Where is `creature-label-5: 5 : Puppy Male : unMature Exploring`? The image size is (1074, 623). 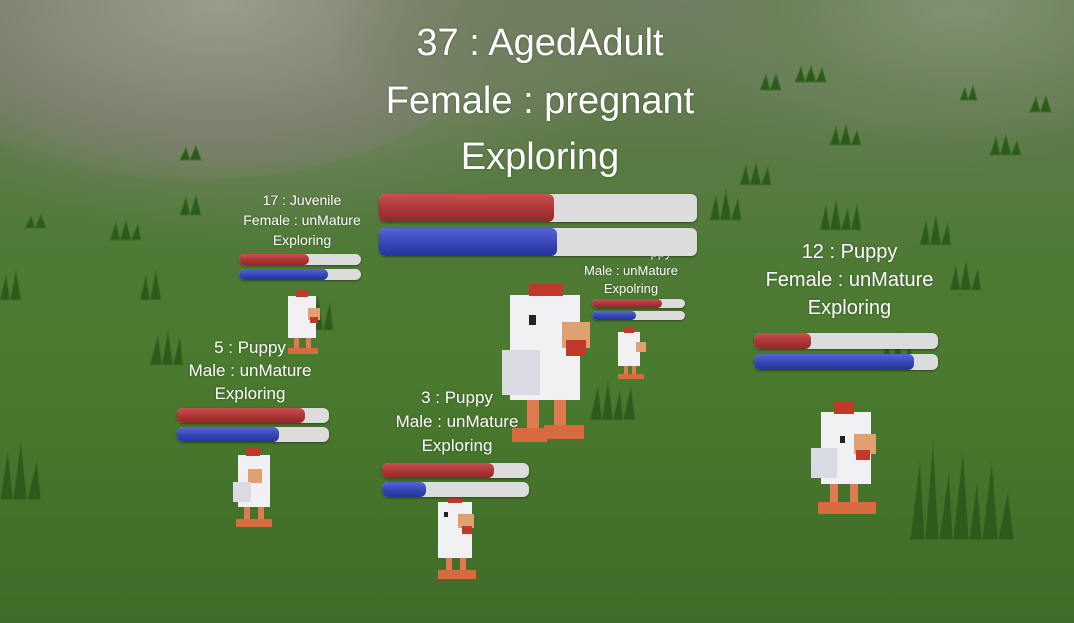 creature-label-5: 5 : Puppy Male : unMature Exploring is located at coordinates (250, 390).